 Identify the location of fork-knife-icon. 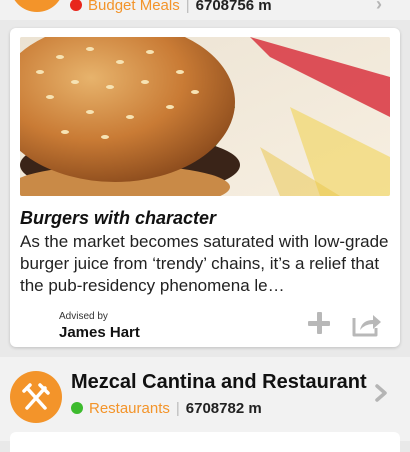
(36, 397).